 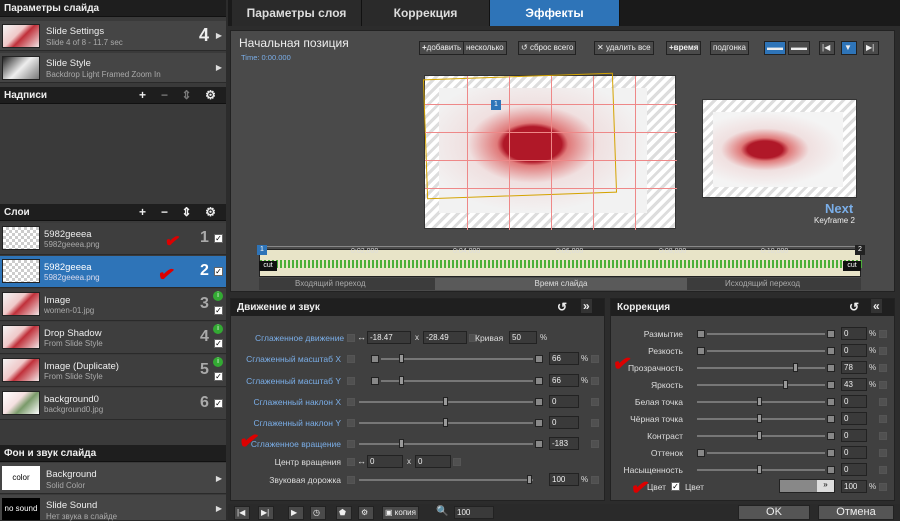 What do you see at coordinates (854, 435) in the screenshot?
I see `contrast-input: 0` at bounding box center [854, 435].